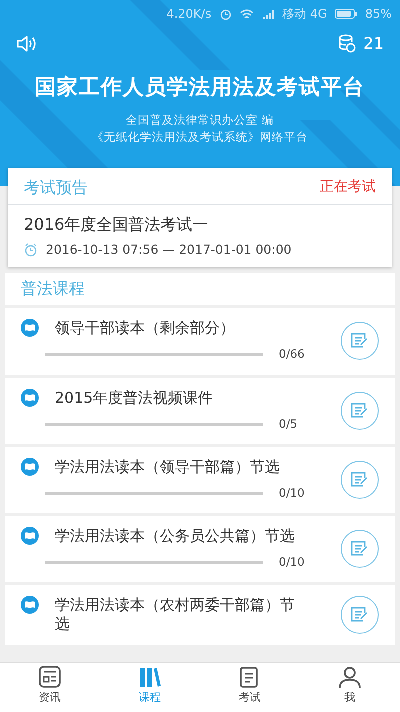  Describe the element at coordinates (247, 14) in the screenshot. I see `wifi-icon` at that location.